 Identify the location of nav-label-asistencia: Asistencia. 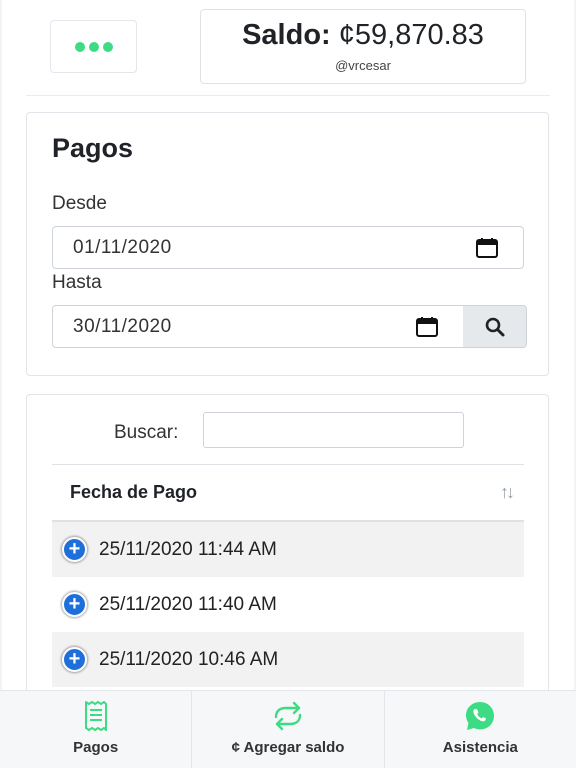
(480, 747).